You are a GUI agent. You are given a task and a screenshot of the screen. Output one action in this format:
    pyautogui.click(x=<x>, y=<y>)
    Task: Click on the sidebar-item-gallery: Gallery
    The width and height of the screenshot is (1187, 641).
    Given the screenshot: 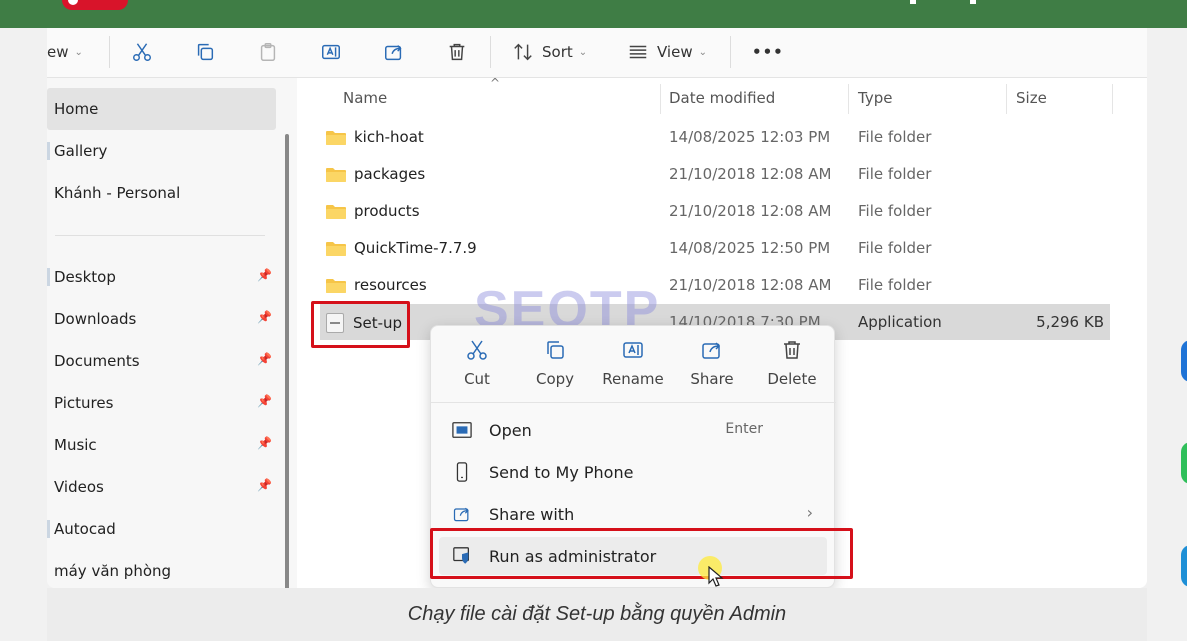 What is the action you would take?
    pyautogui.click(x=161, y=151)
    